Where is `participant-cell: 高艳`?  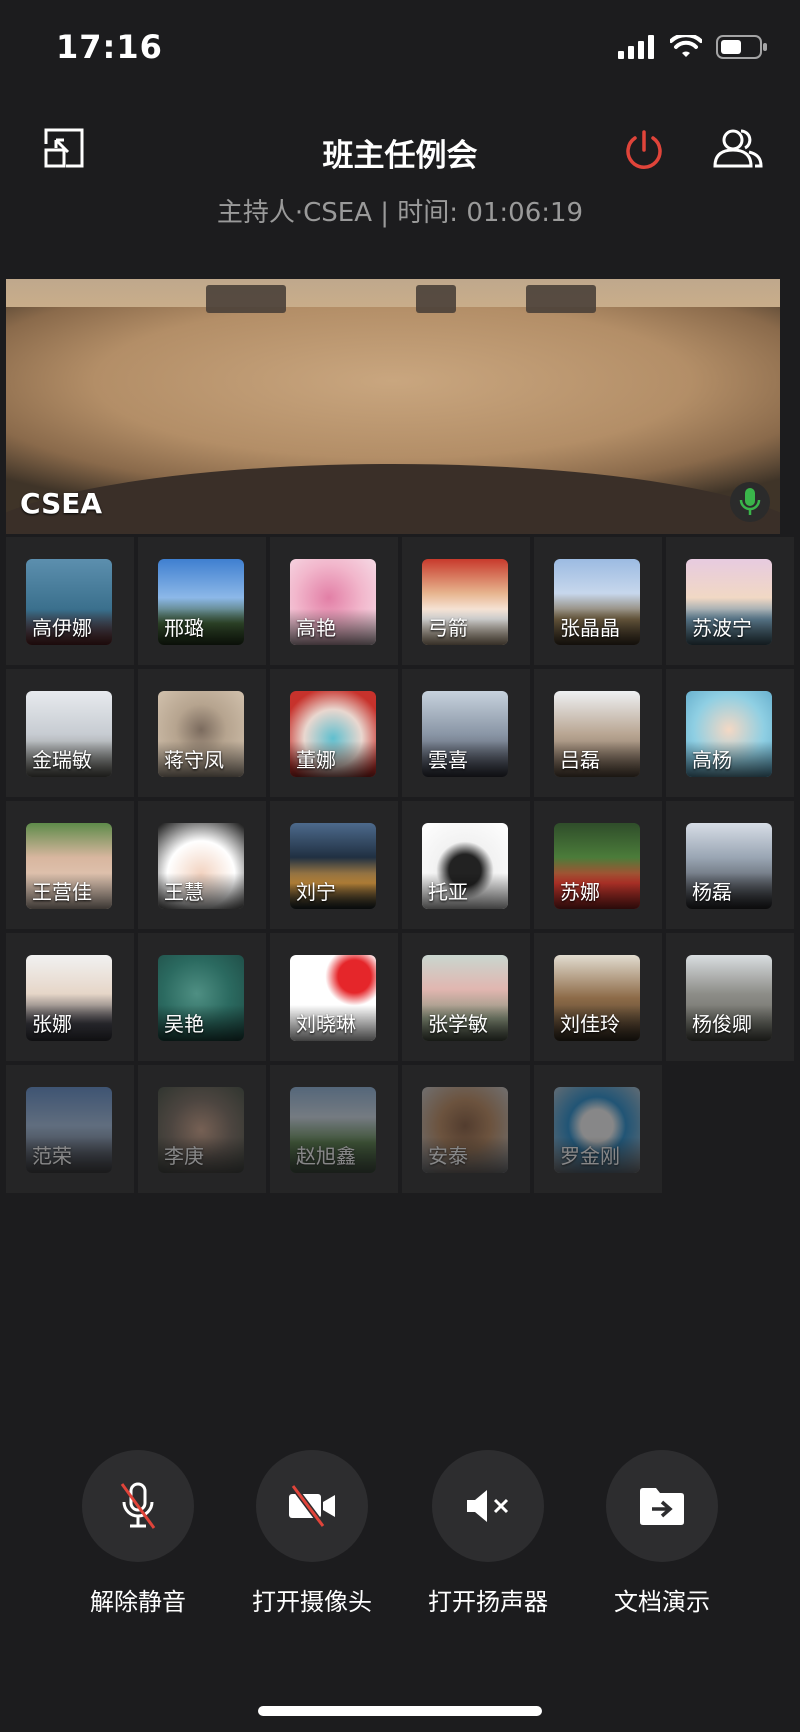
participant-cell: 高艳 is located at coordinates (334, 601).